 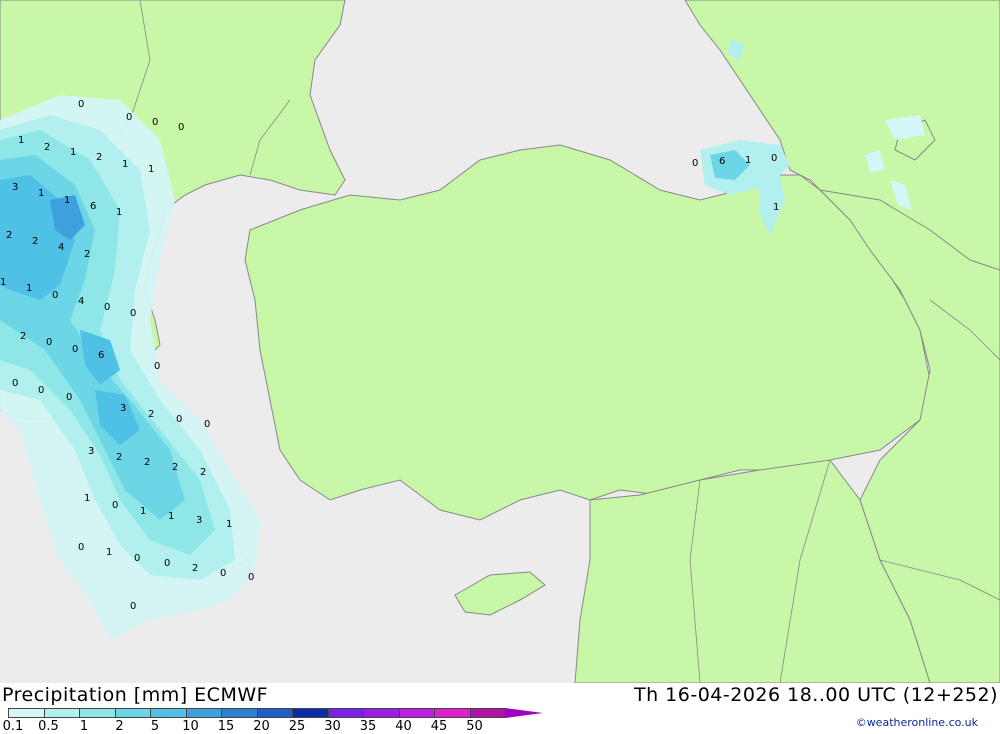 I want to click on legend-label: 25, so click(x=297, y=726).